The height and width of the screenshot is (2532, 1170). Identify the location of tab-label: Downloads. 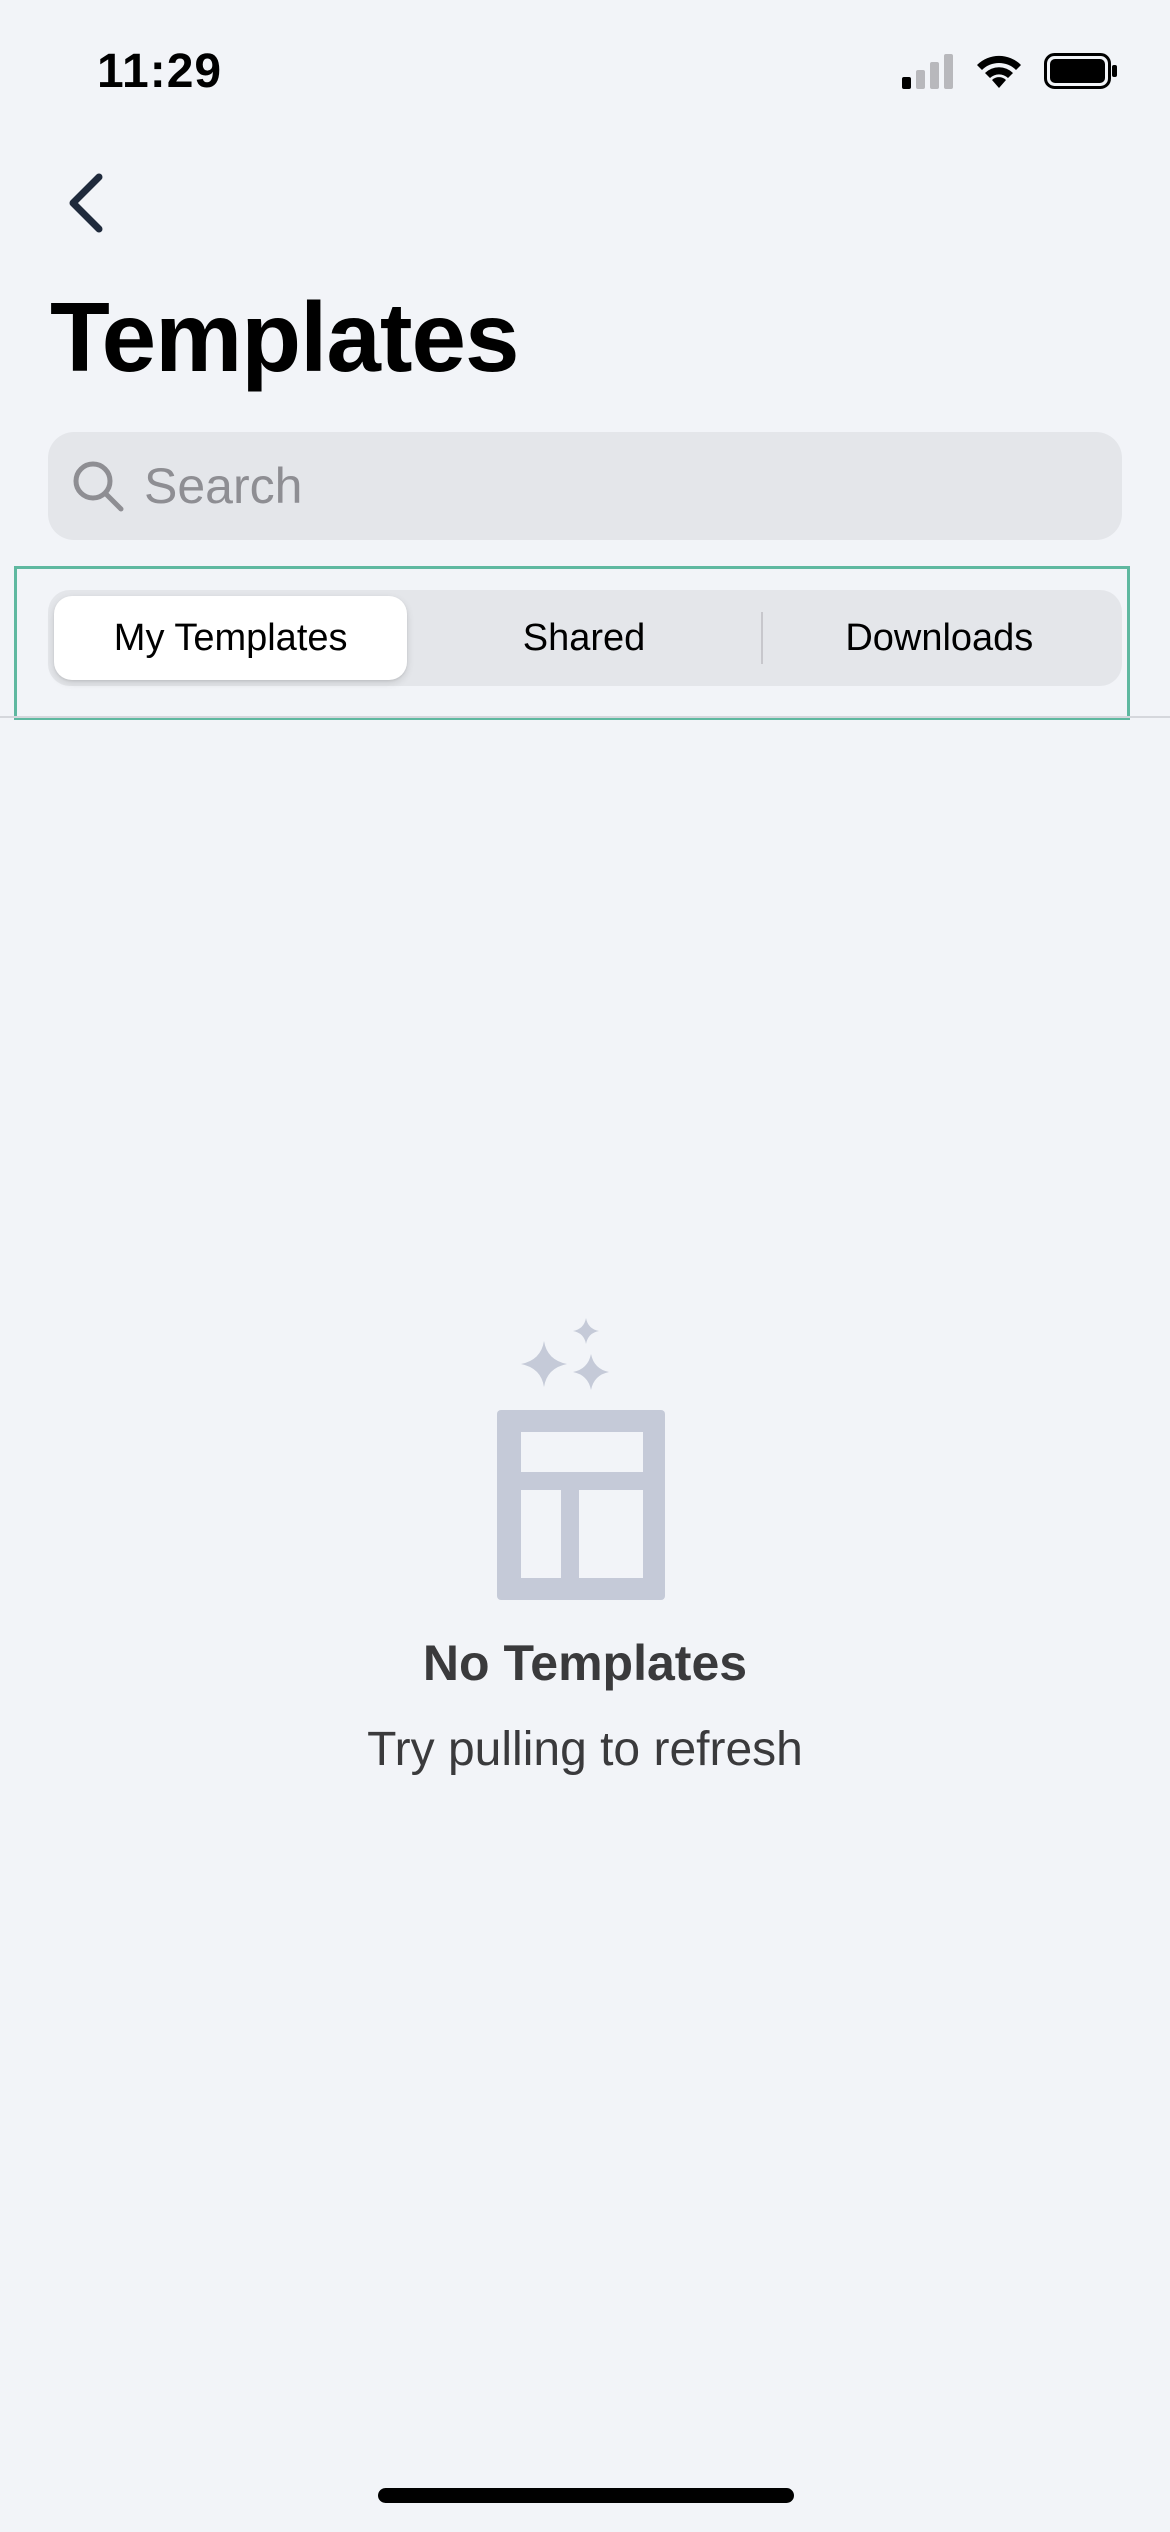
(939, 637).